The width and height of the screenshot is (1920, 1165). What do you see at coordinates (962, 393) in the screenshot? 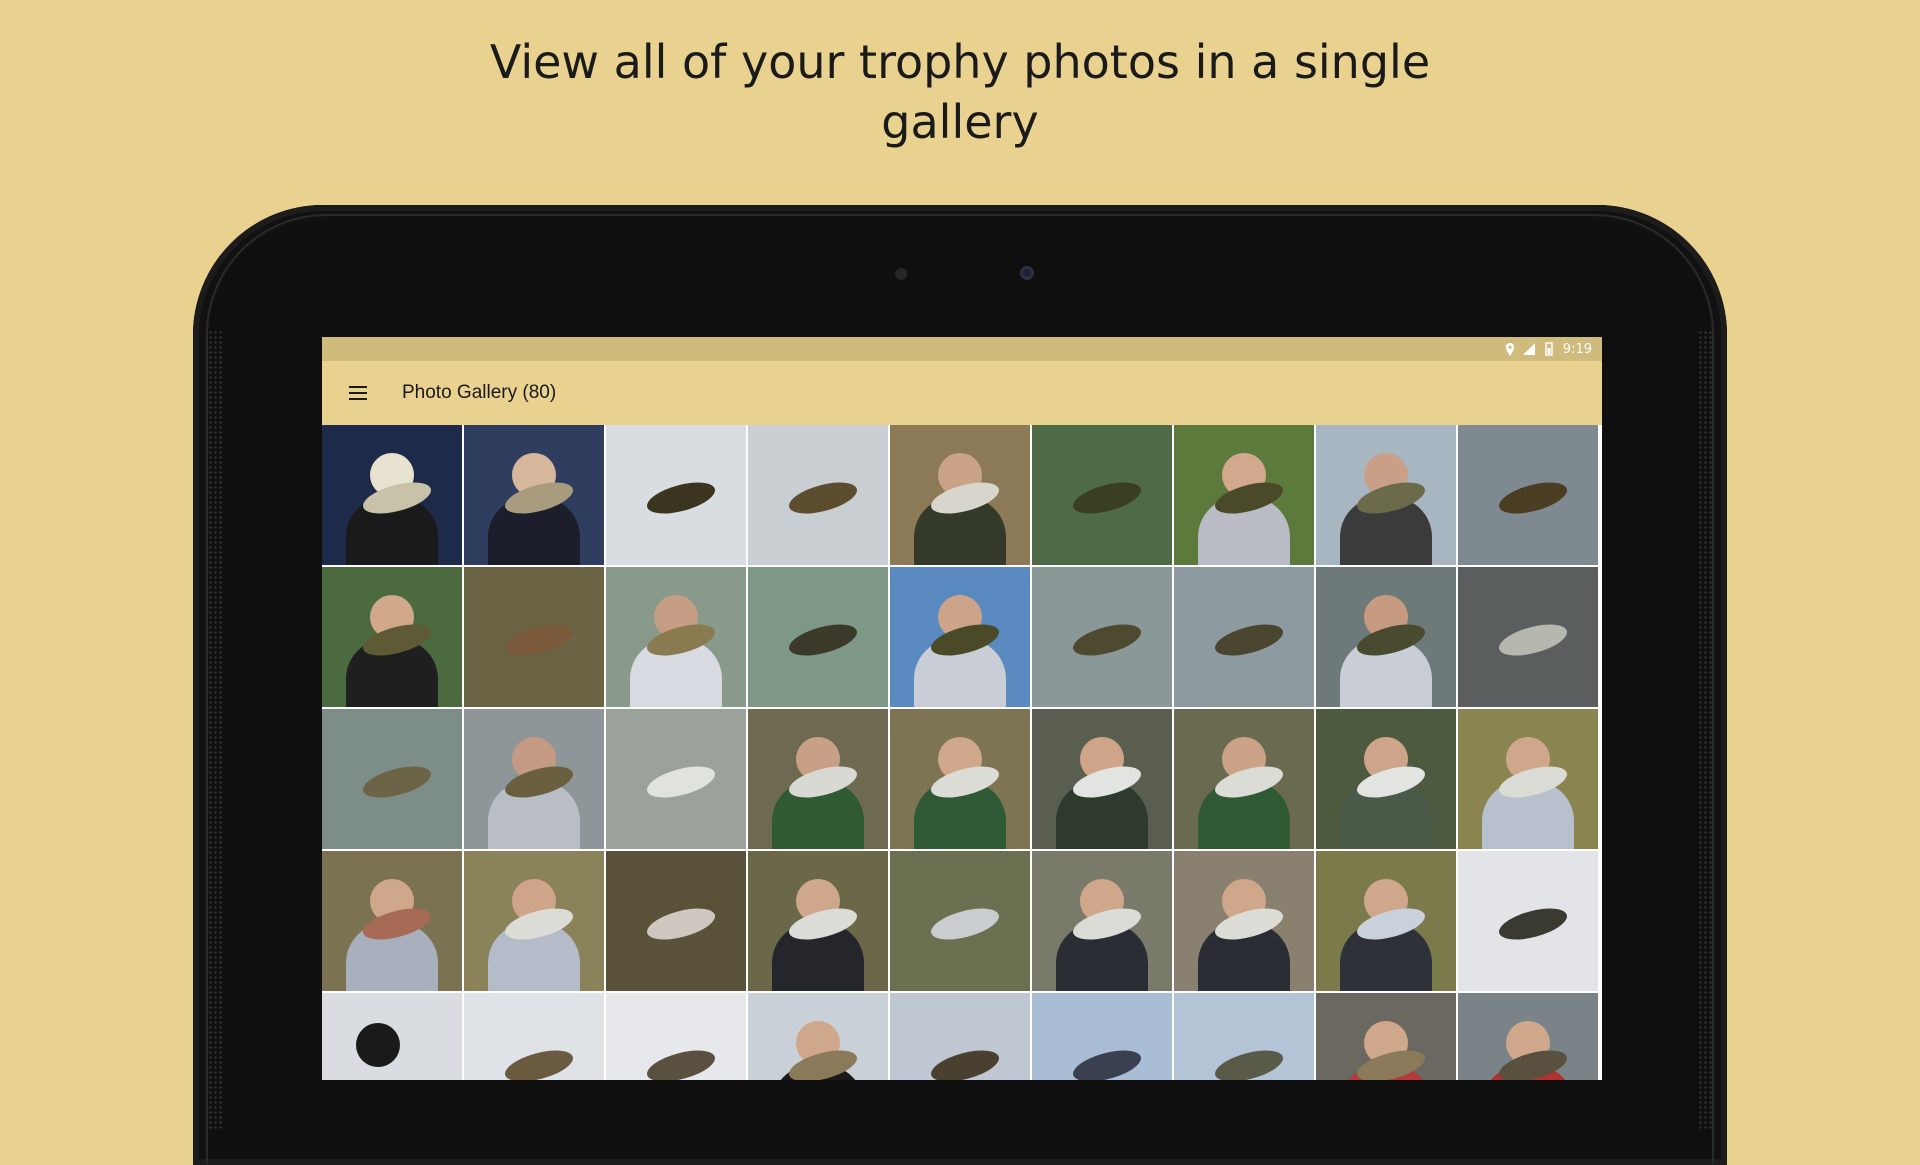
I see `app-bar: Photo Gallery (80)` at bounding box center [962, 393].